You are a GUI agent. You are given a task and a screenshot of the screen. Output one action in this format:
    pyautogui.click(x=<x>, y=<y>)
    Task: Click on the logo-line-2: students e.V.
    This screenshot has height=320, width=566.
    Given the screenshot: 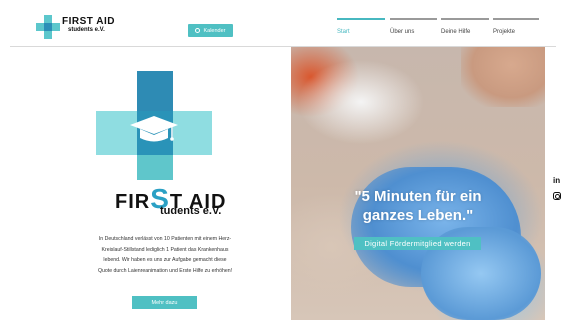 What is the action you would take?
    pyautogui.click(x=86, y=30)
    